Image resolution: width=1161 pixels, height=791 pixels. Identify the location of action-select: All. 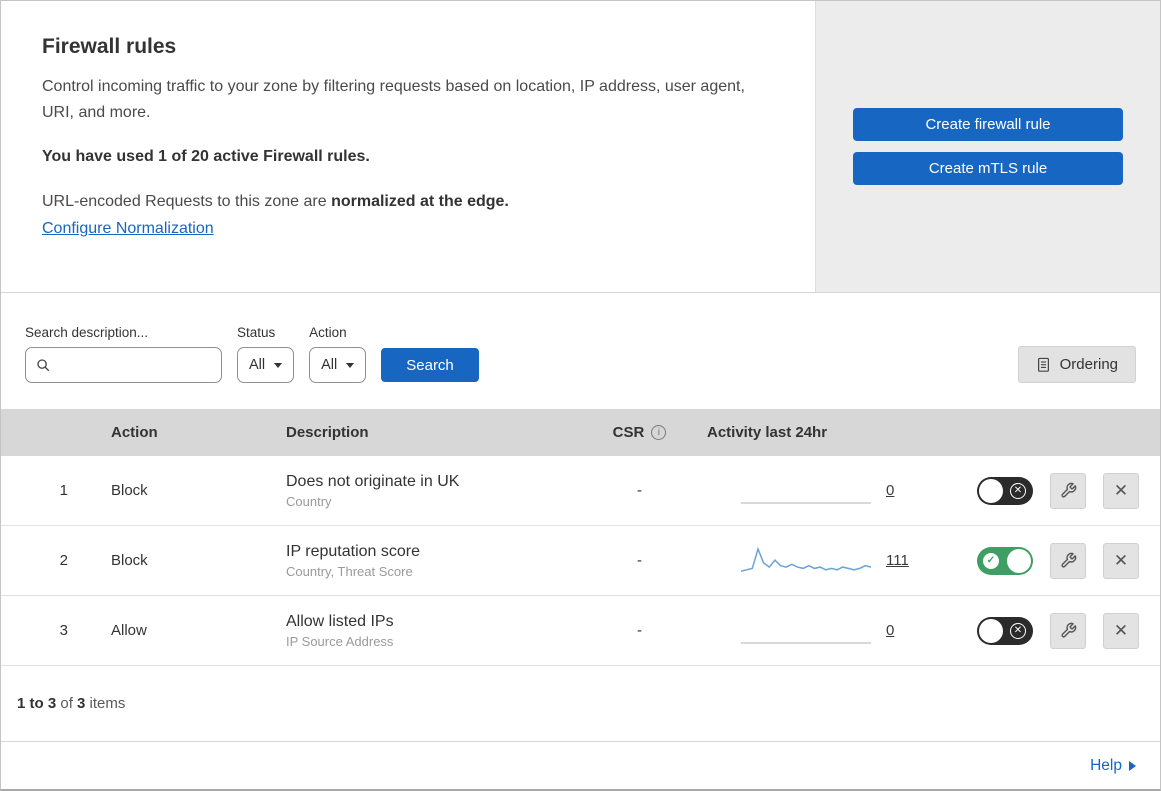
(338, 365).